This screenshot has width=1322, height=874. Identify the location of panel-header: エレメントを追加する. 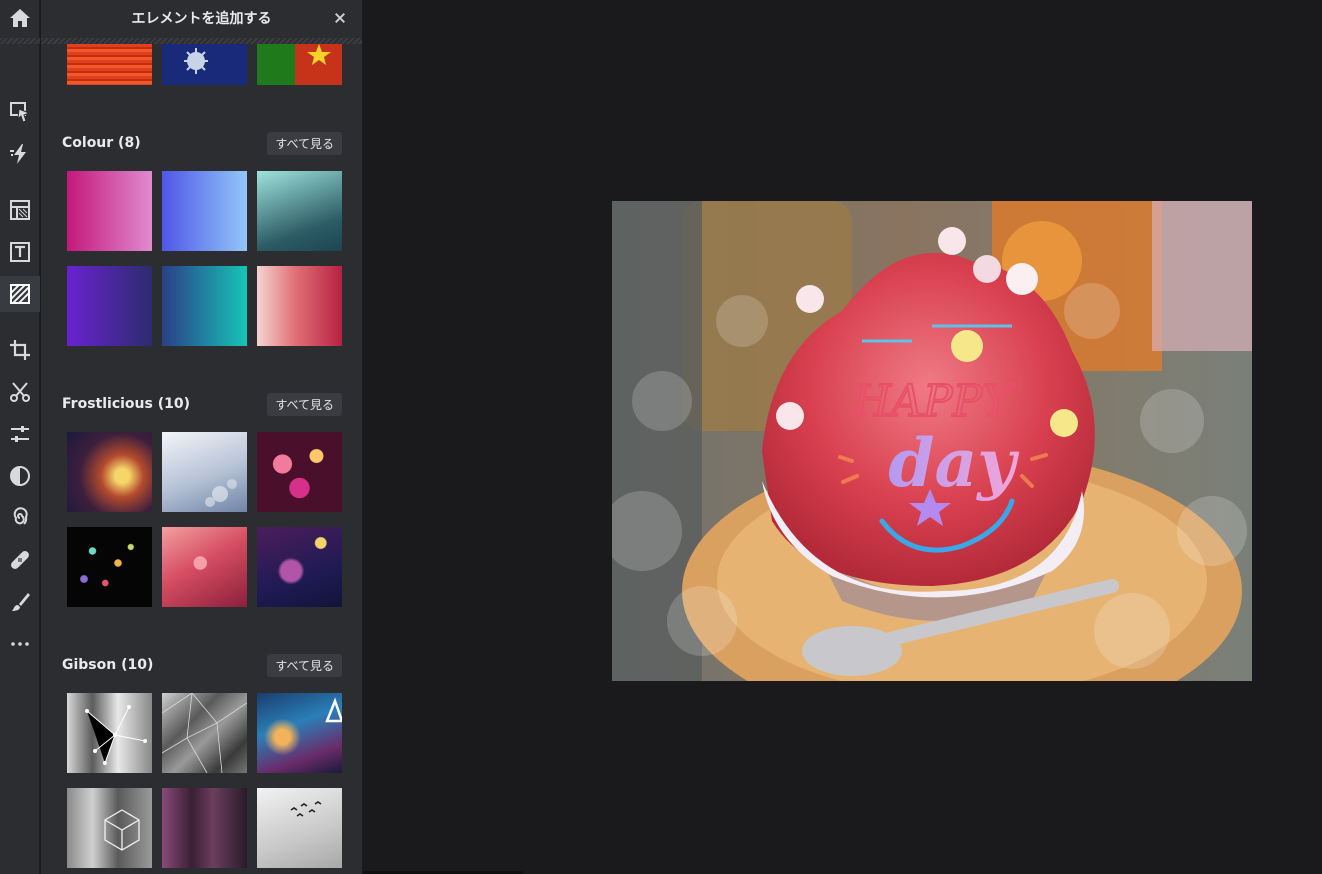
(201, 18).